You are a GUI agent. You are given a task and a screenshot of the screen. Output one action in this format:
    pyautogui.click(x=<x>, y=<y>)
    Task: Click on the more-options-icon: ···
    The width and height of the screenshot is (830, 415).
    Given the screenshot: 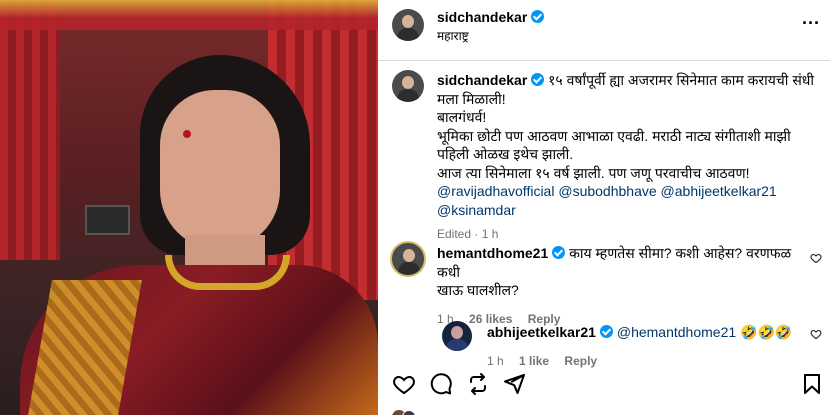 What is the action you would take?
    pyautogui.click(x=811, y=23)
    